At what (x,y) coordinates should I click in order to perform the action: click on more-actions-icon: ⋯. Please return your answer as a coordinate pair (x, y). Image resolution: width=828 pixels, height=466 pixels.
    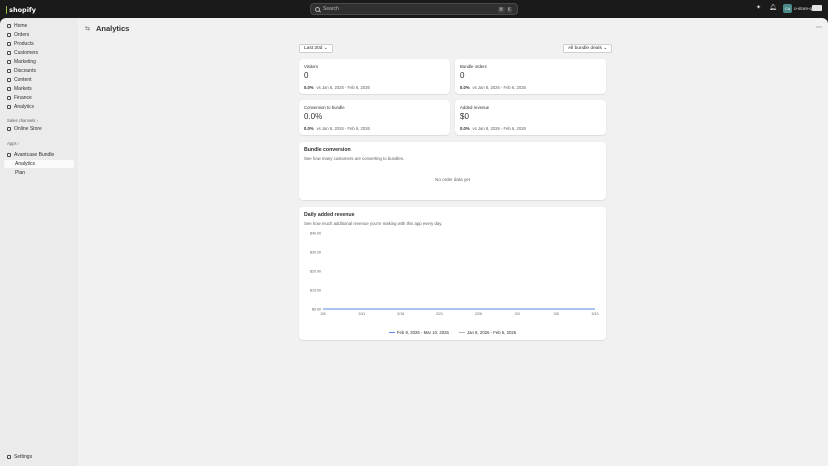
    Looking at the image, I should click on (819, 27).